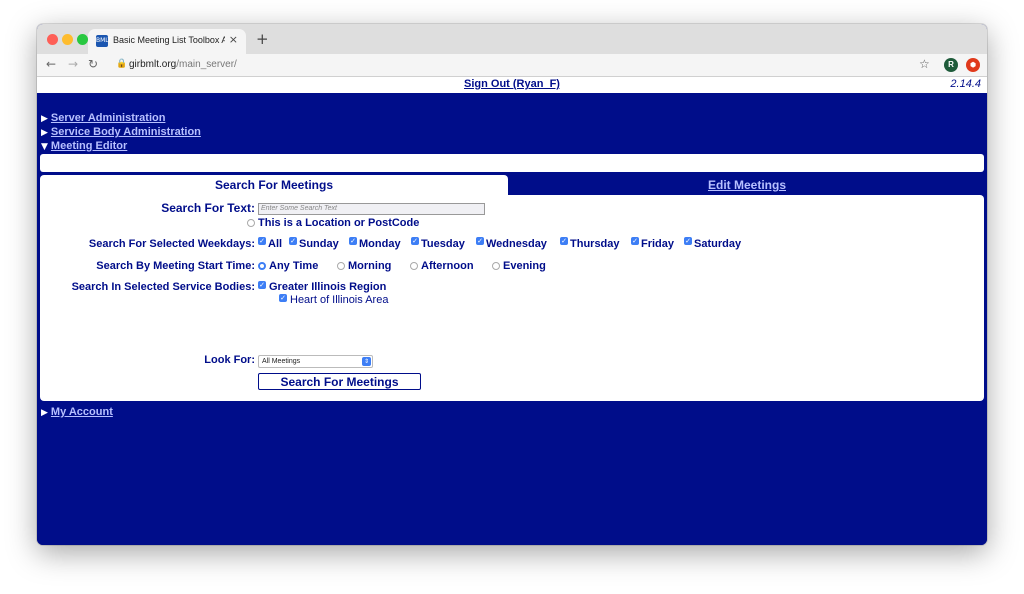  Describe the element at coordinates (251, 223) in the screenshot. I see `location-radio` at that location.